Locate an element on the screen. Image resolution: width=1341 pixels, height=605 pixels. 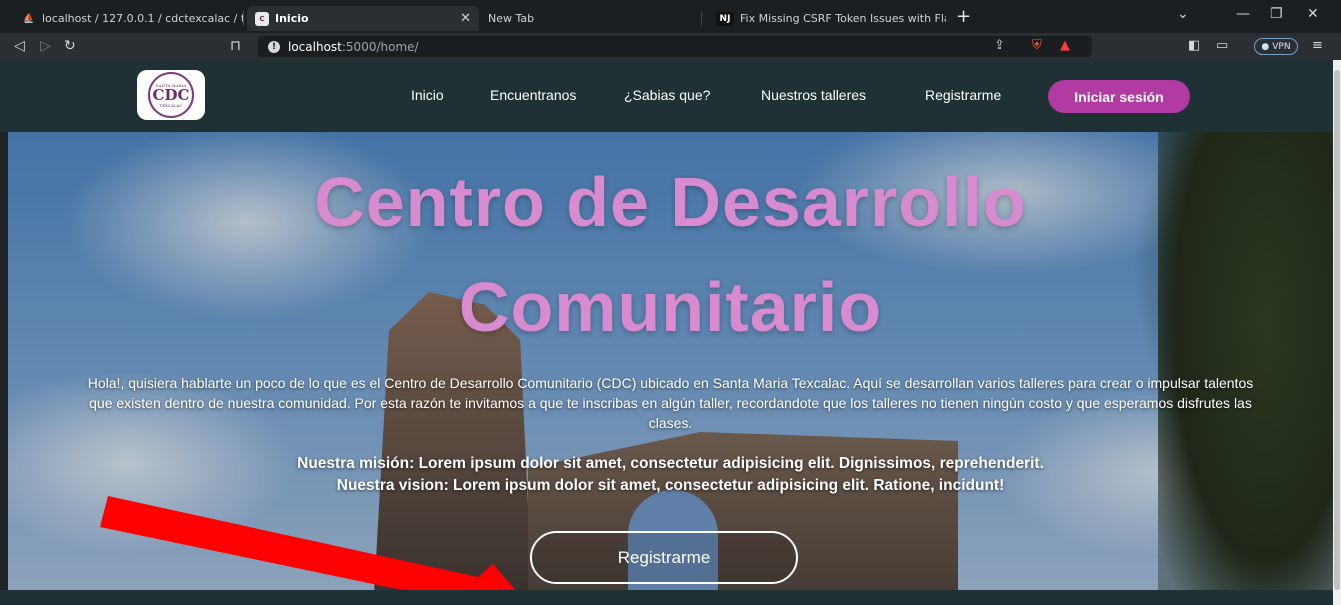
url-host: localhost is located at coordinates (315, 46).